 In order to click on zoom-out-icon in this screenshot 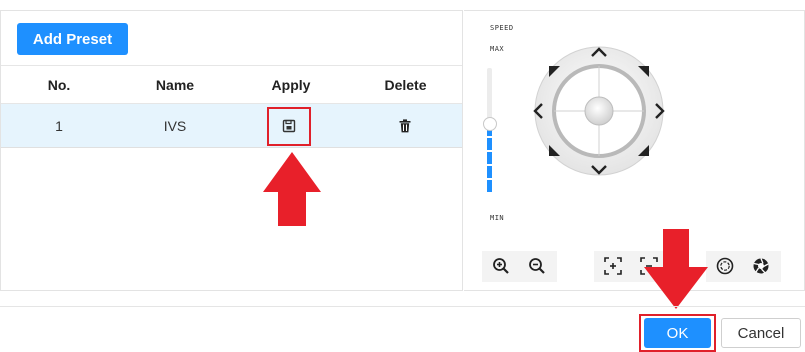, I will do `click(537, 266)`.